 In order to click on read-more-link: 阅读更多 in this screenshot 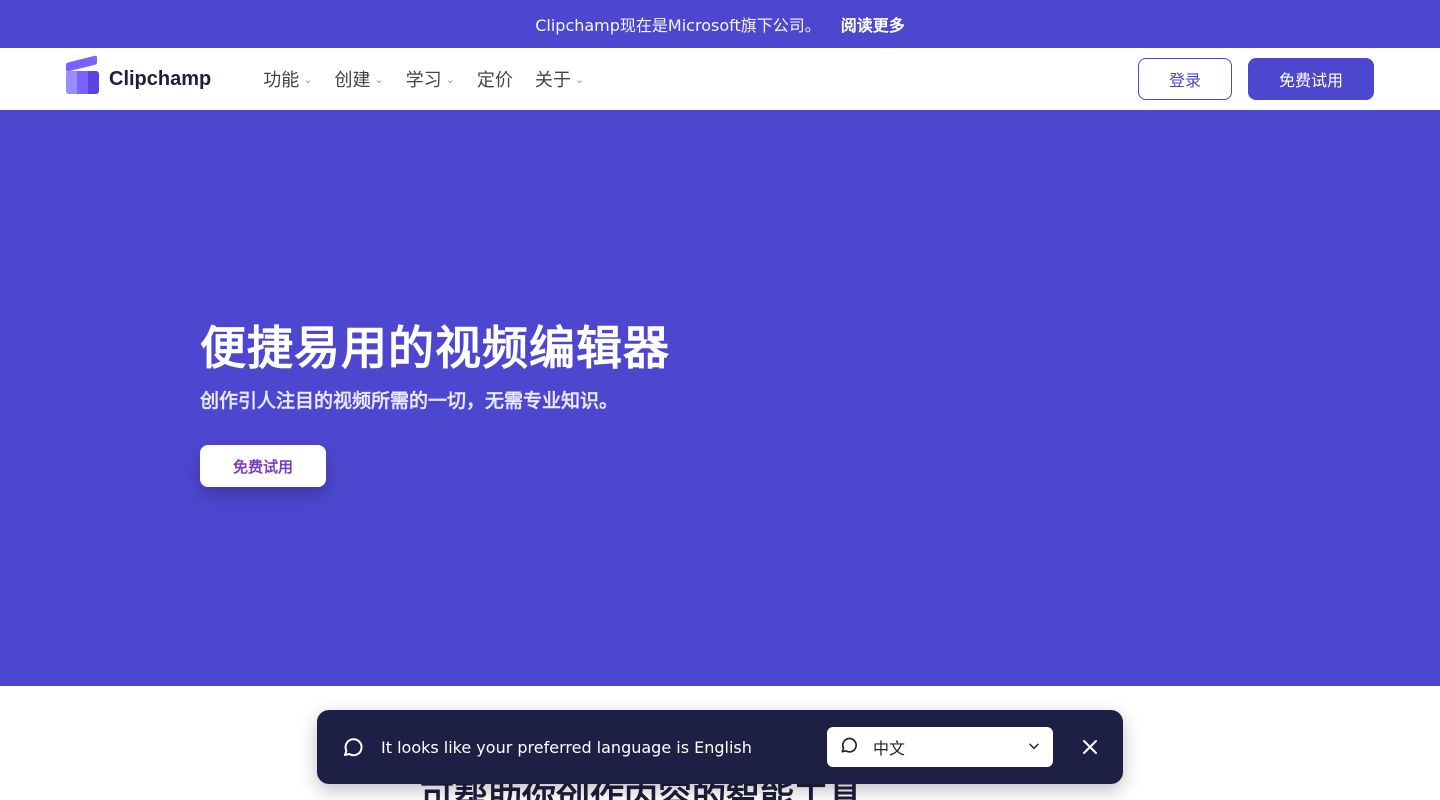, I will do `click(873, 24)`.